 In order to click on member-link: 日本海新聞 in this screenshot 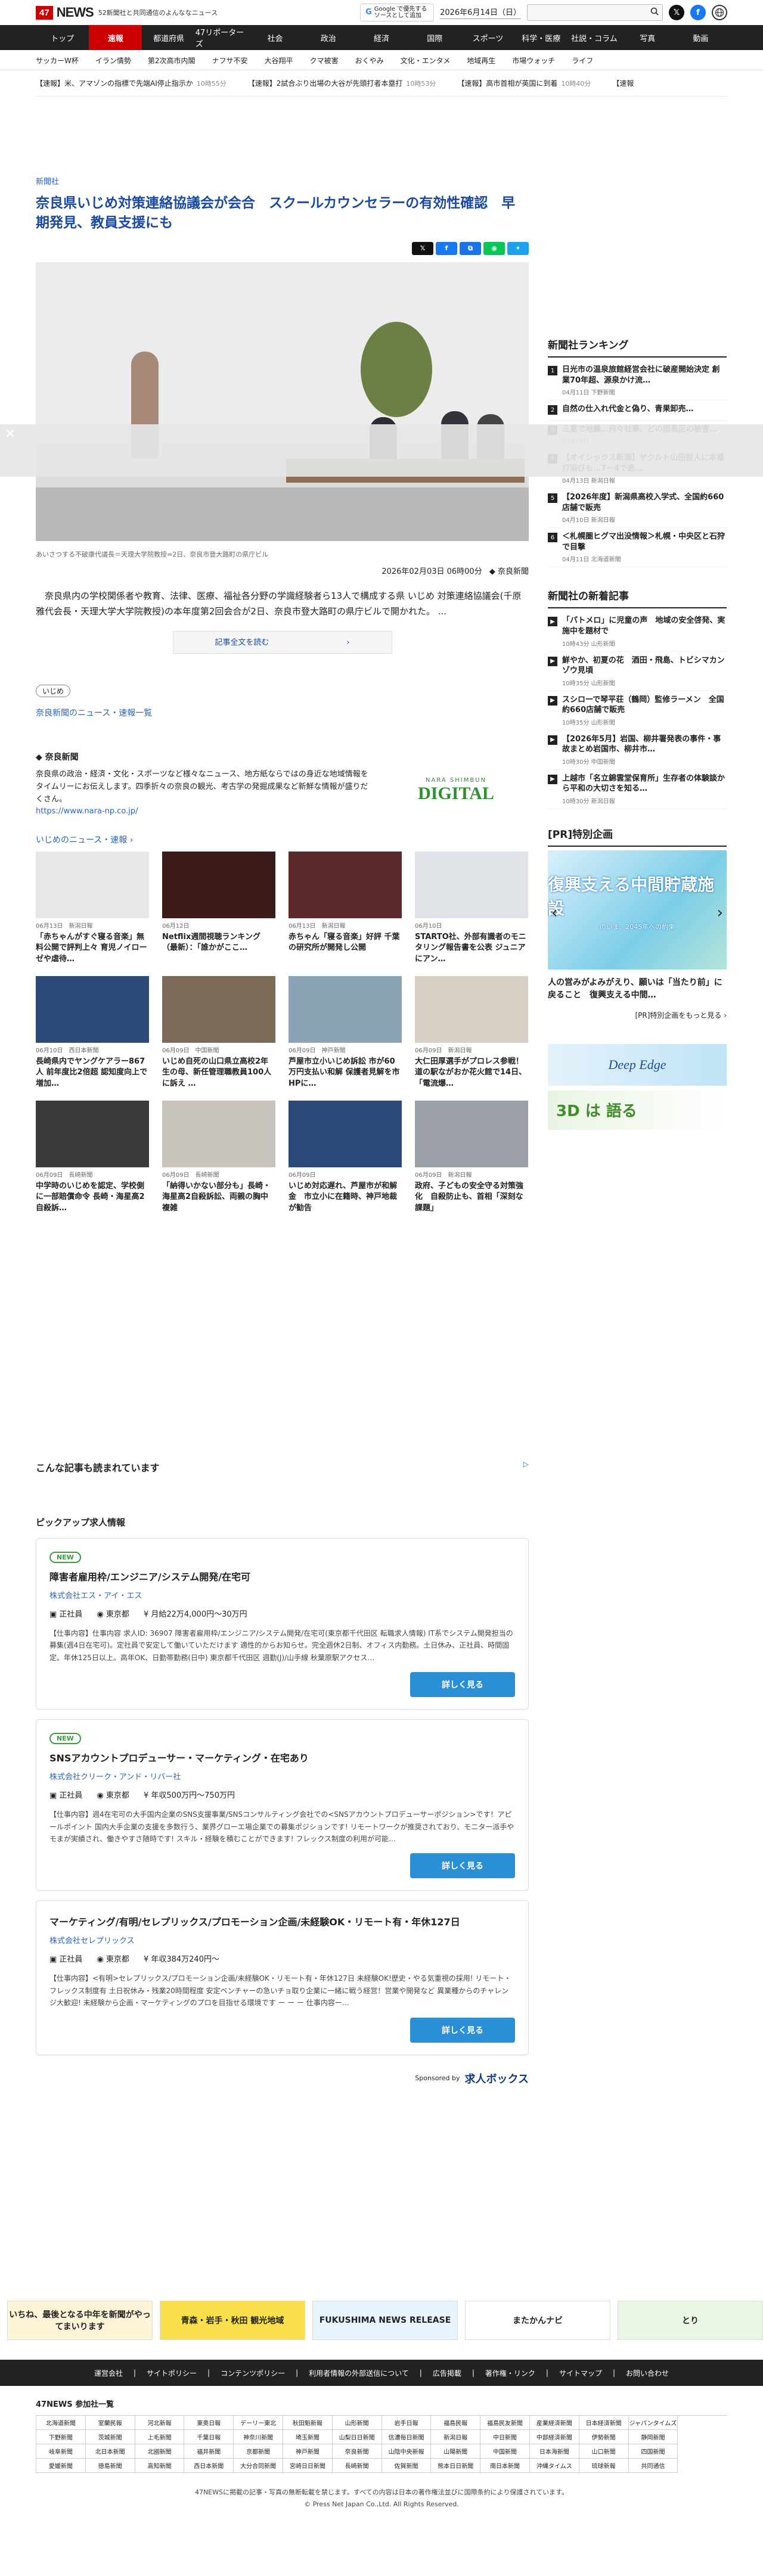, I will do `click(554, 2451)`.